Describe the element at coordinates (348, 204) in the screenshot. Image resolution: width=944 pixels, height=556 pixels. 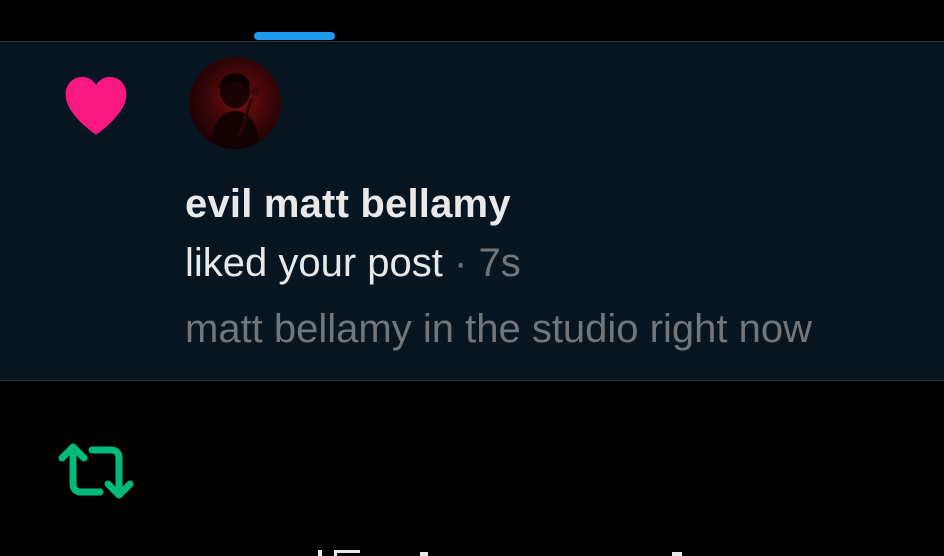
I see `notification-user-name: evil matt bellamy` at that location.